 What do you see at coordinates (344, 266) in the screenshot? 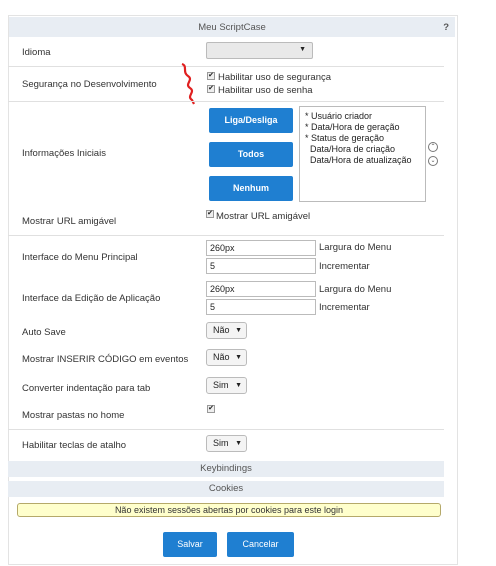
I see `menu-increment-label: Incrementar` at bounding box center [344, 266].